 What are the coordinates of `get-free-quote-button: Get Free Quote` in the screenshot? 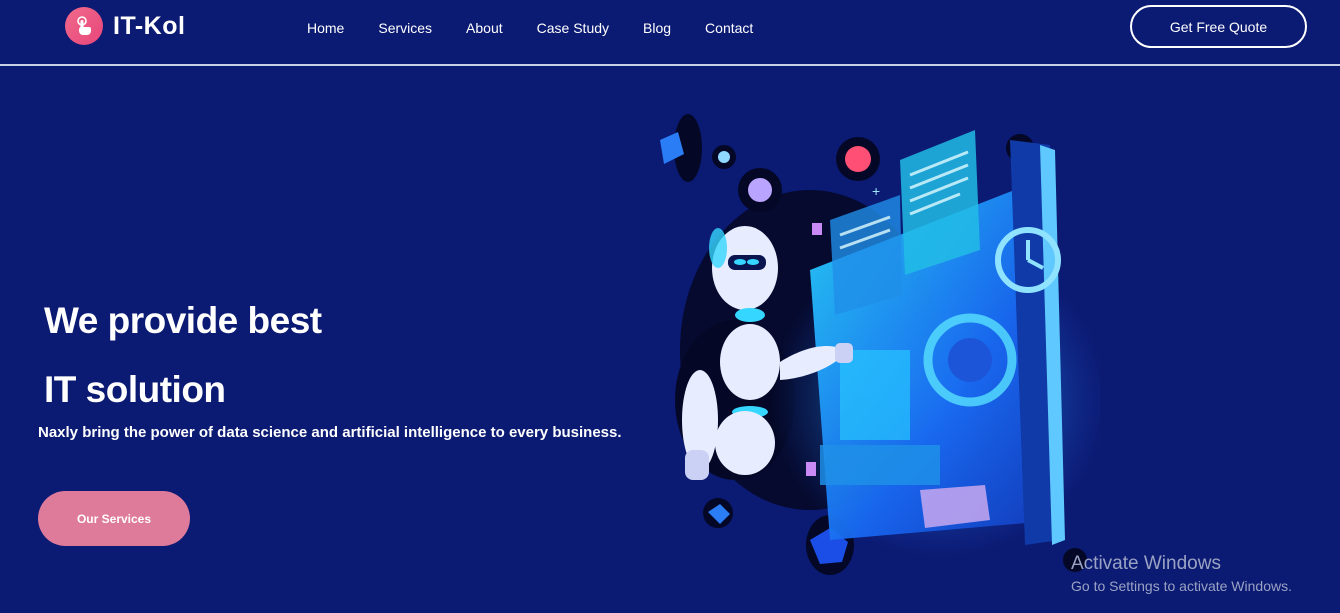 It's located at (1218, 26).